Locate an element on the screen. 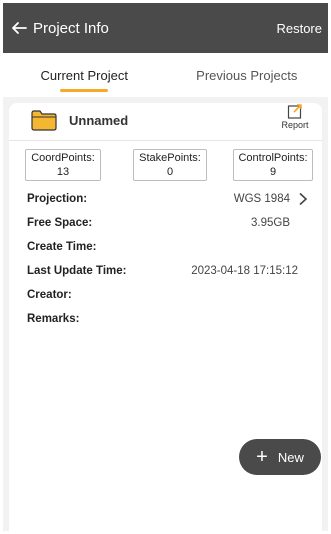 Image resolution: width=331 pixels, height=534 pixels. tab-current-project: Current Project is located at coordinates (84, 75).